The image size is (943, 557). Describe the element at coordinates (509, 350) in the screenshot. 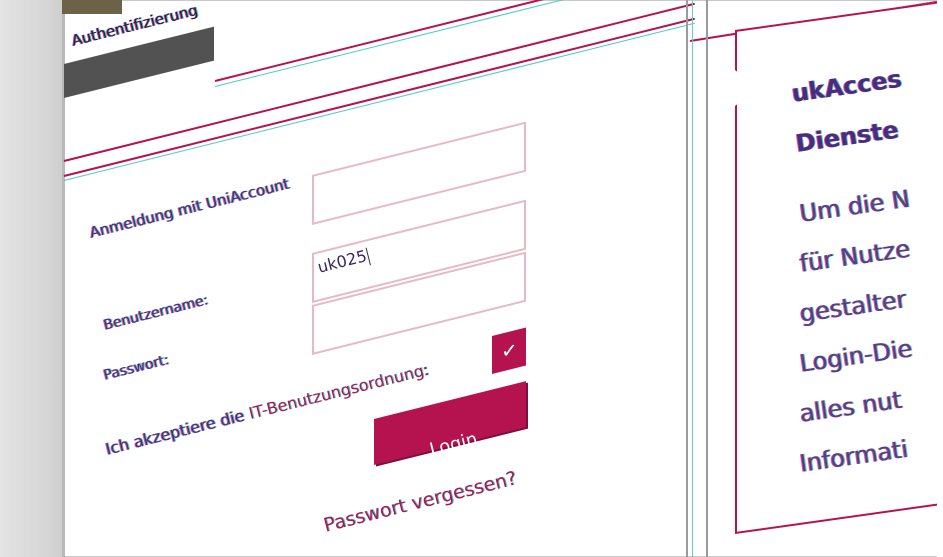

I see `check-icon: ✓` at that location.